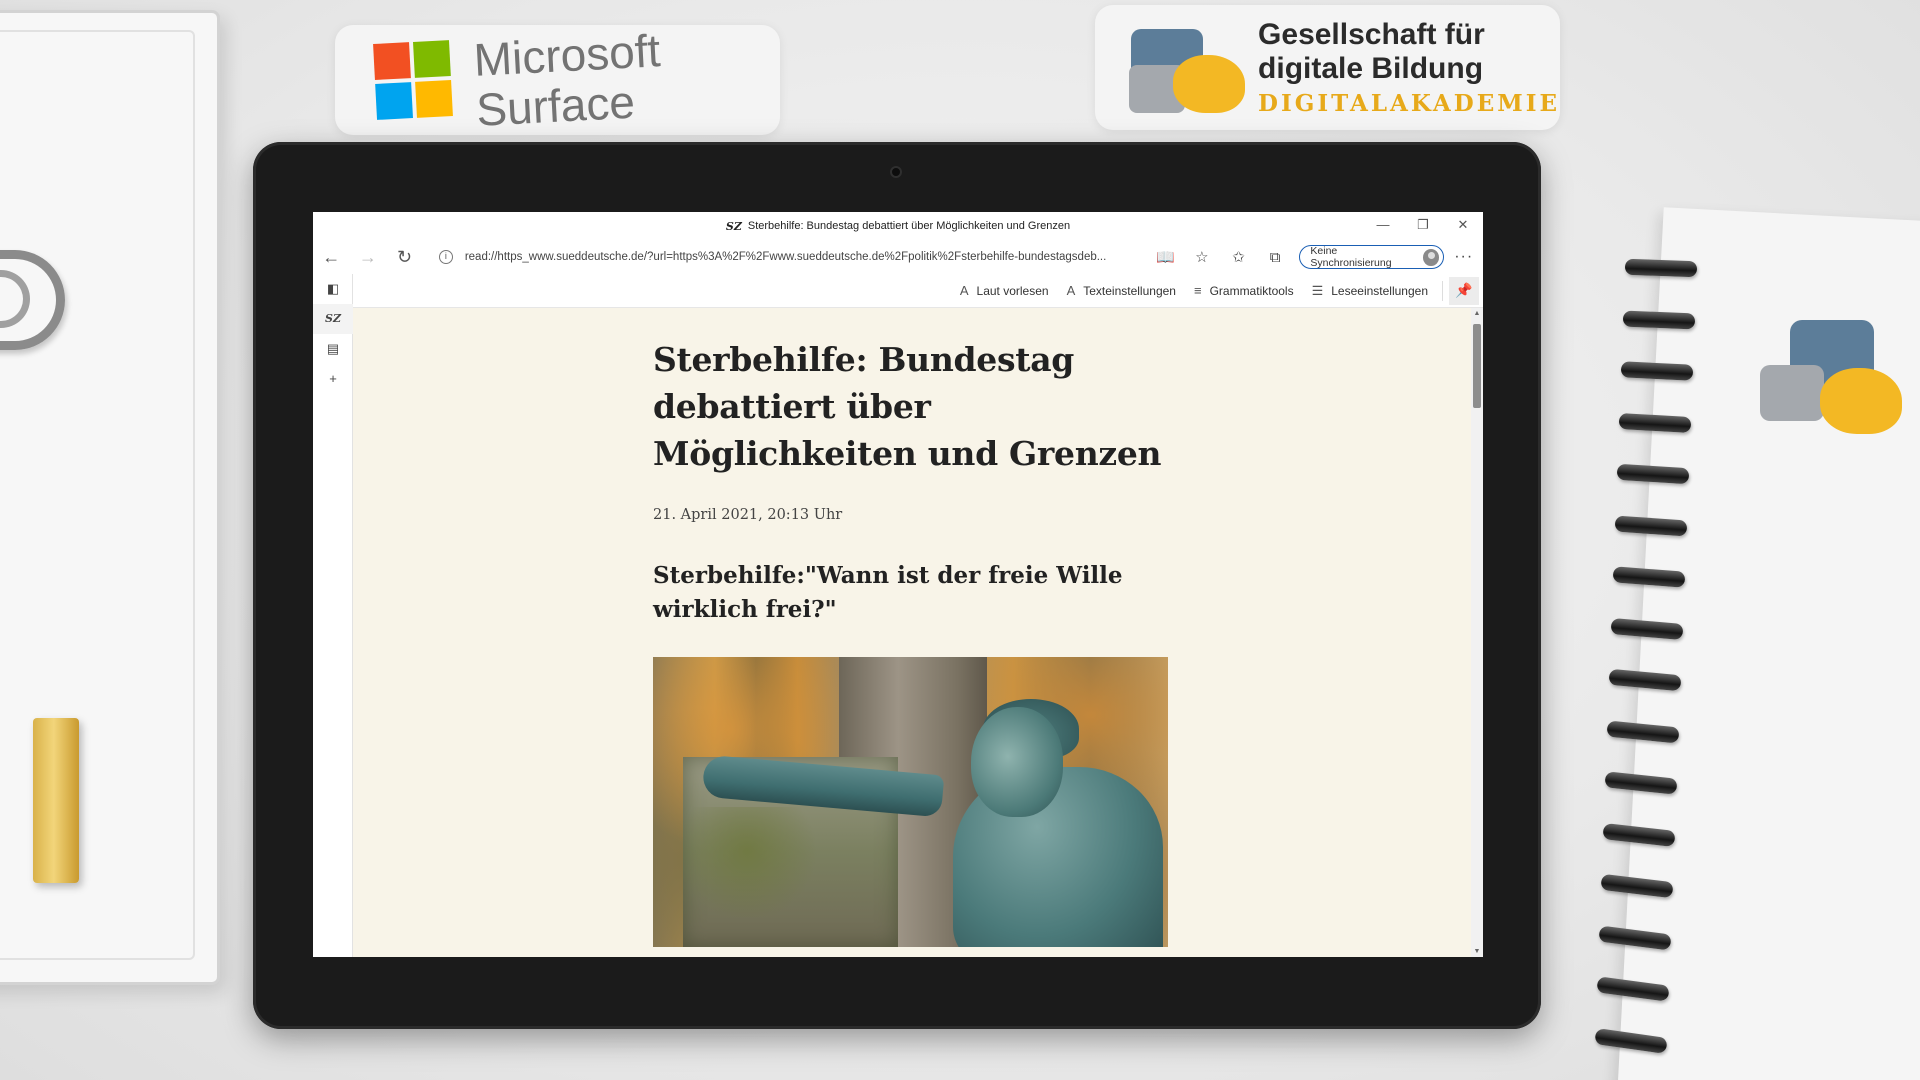 This screenshot has width=1920, height=1080. I want to click on text-settings-icon: A, so click(1071, 290).